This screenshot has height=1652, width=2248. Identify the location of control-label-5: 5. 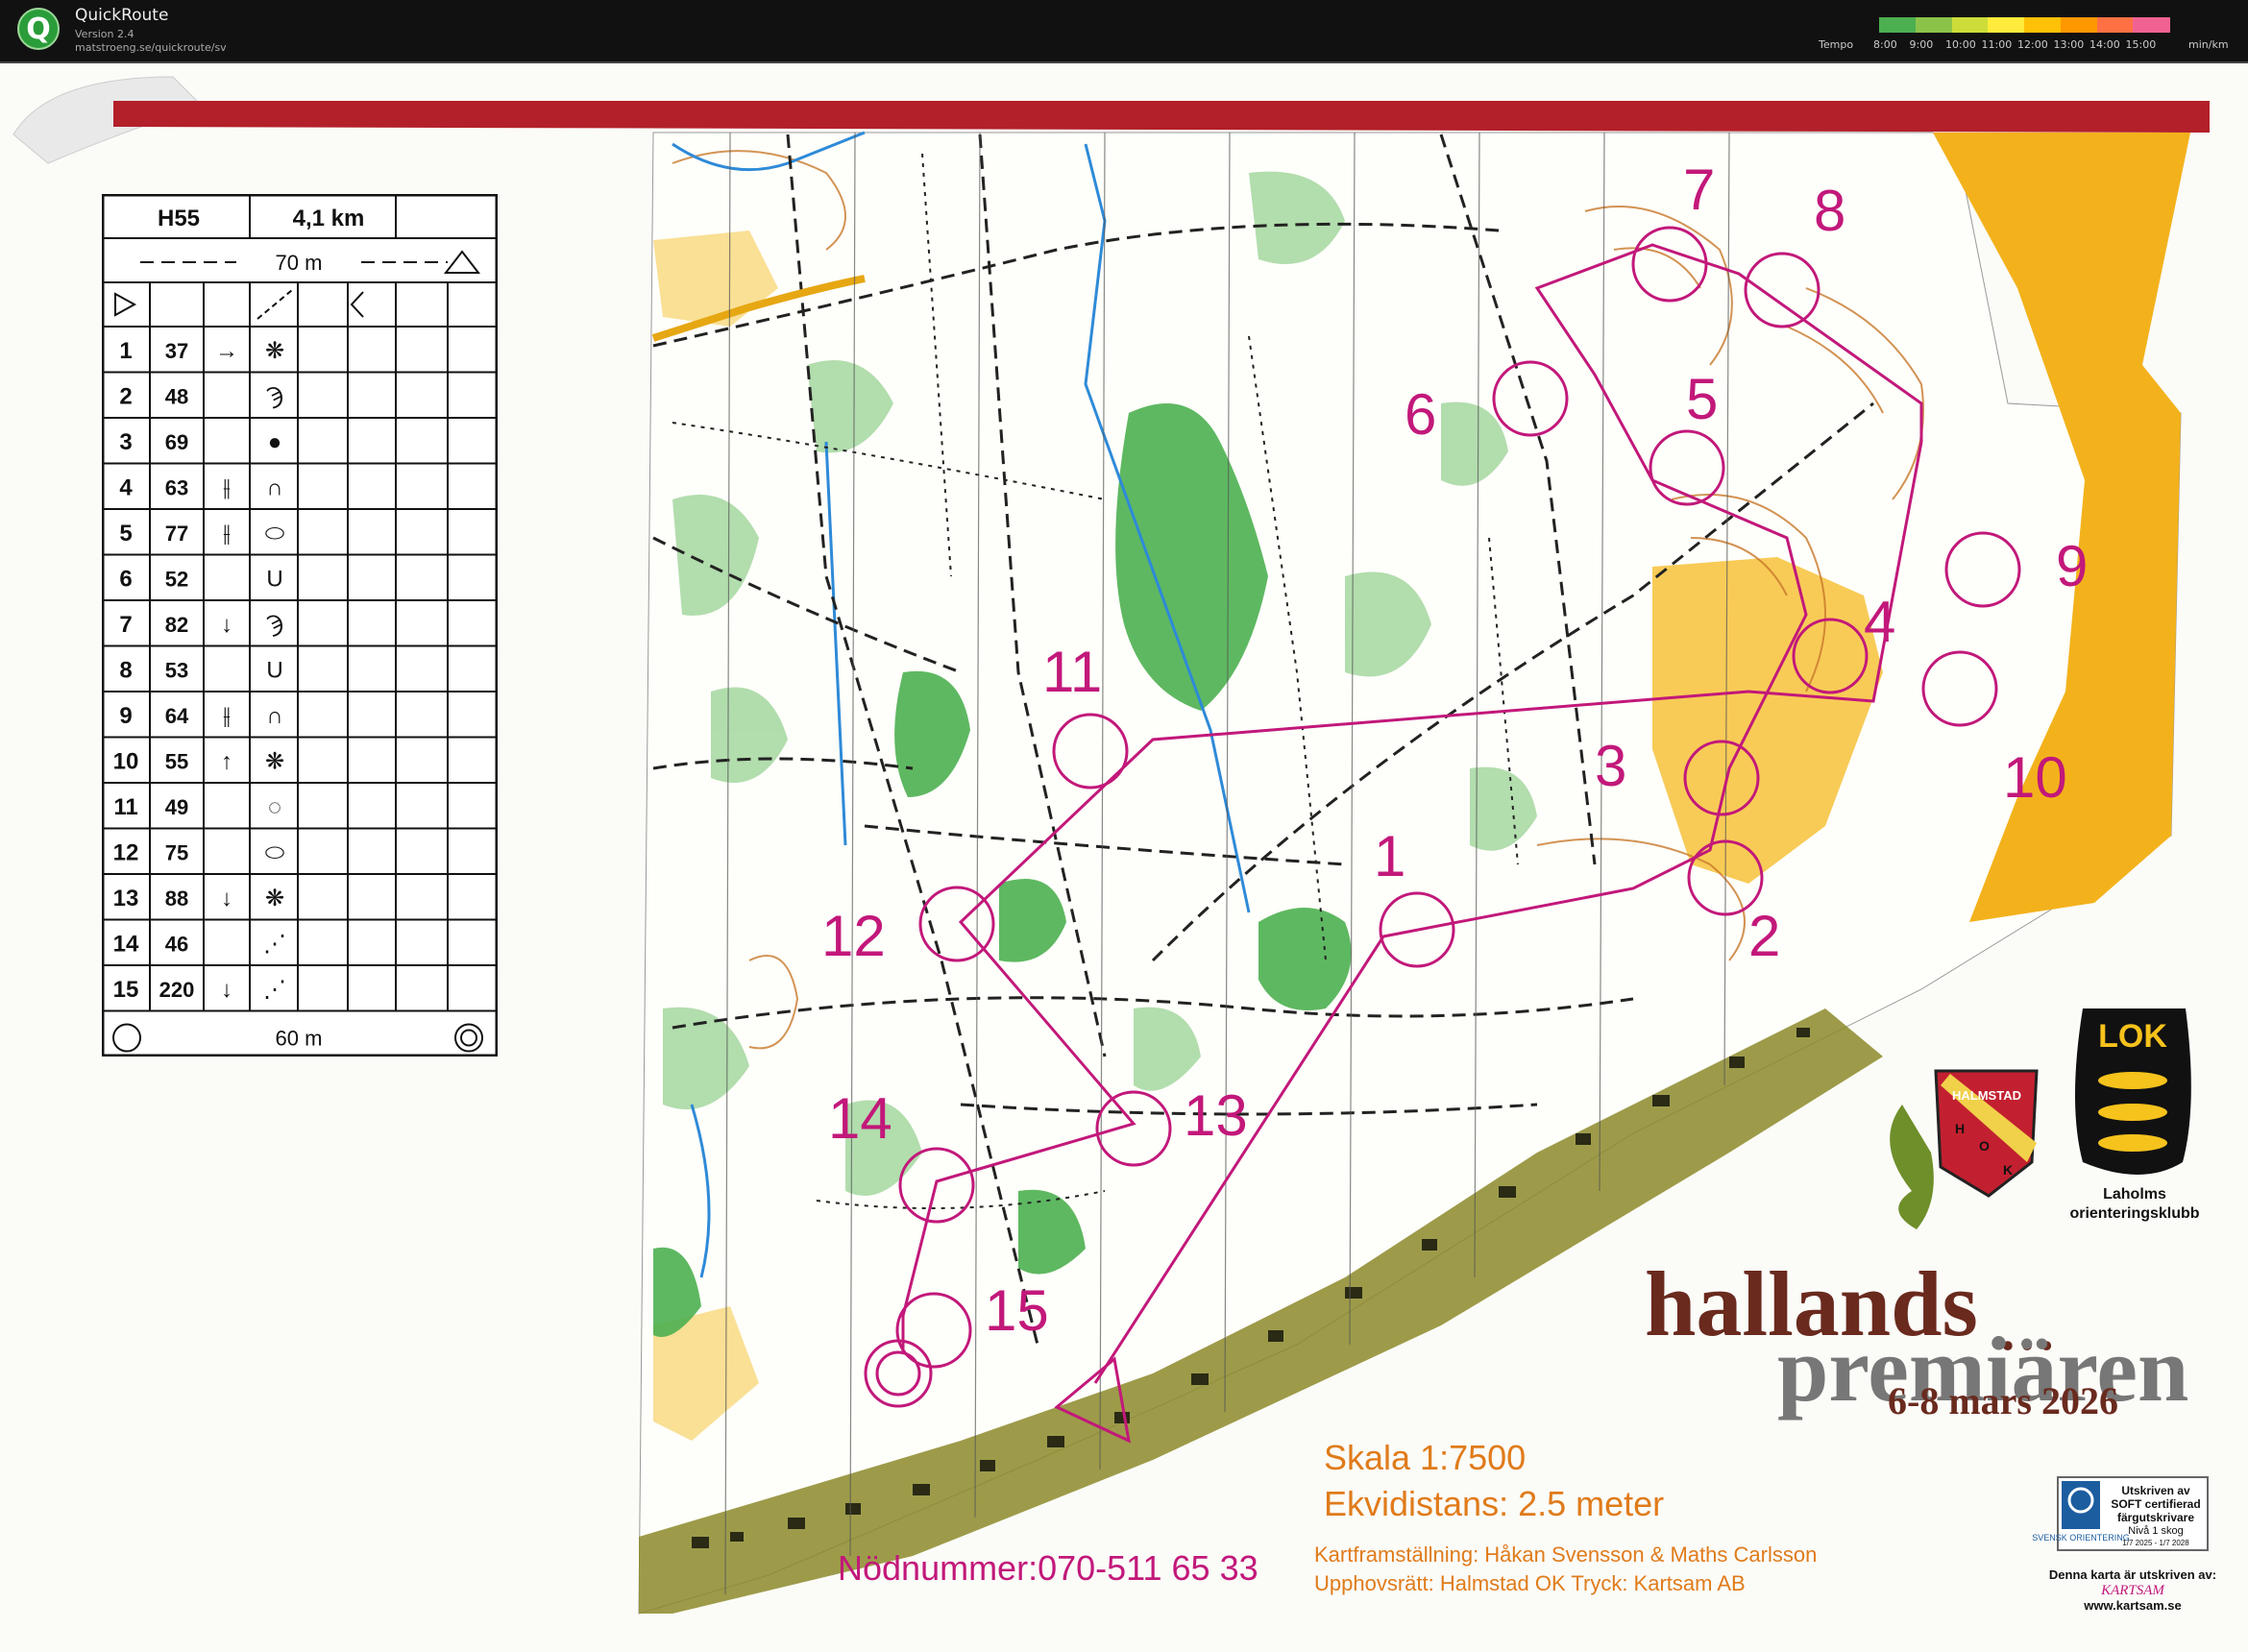
(1702, 399).